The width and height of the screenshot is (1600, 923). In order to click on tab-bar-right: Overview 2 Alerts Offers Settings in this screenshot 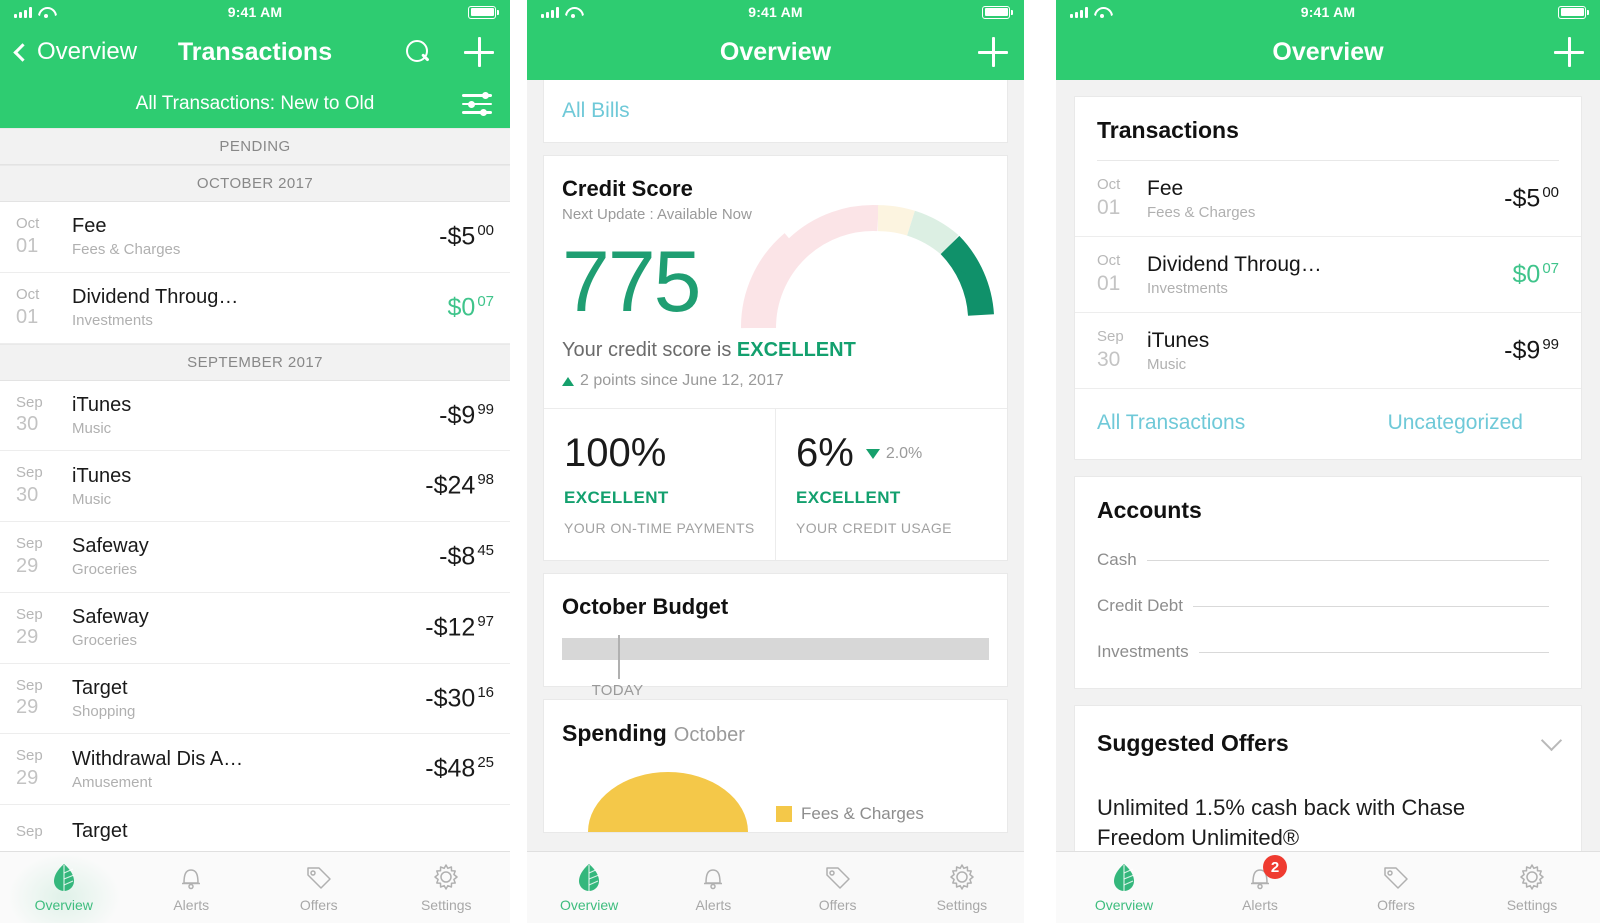, I will do `click(1328, 887)`.